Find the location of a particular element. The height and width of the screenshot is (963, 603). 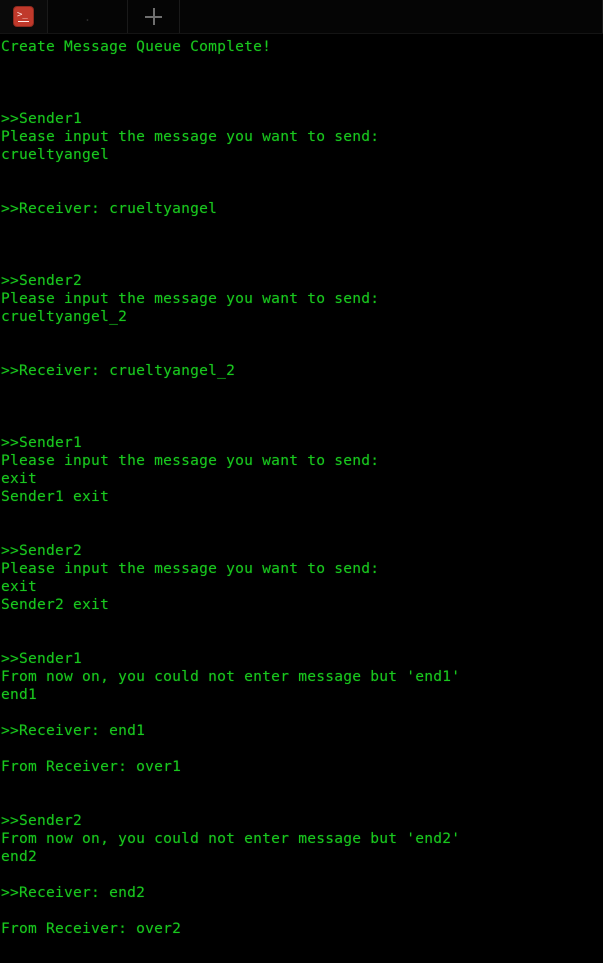

tab-bar: >_ . is located at coordinates (301, 17).